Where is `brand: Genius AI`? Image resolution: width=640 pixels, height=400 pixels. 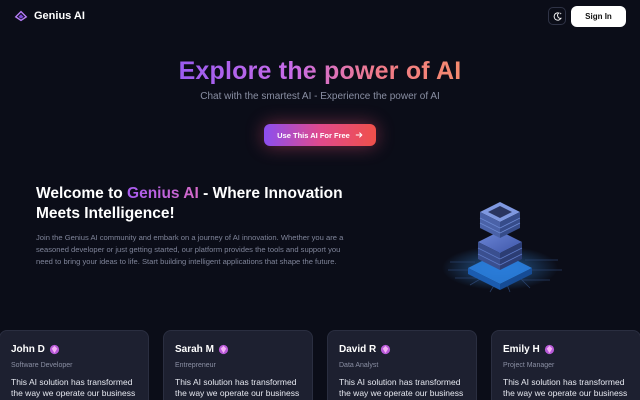
brand: Genius AI is located at coordinates (49, 16).